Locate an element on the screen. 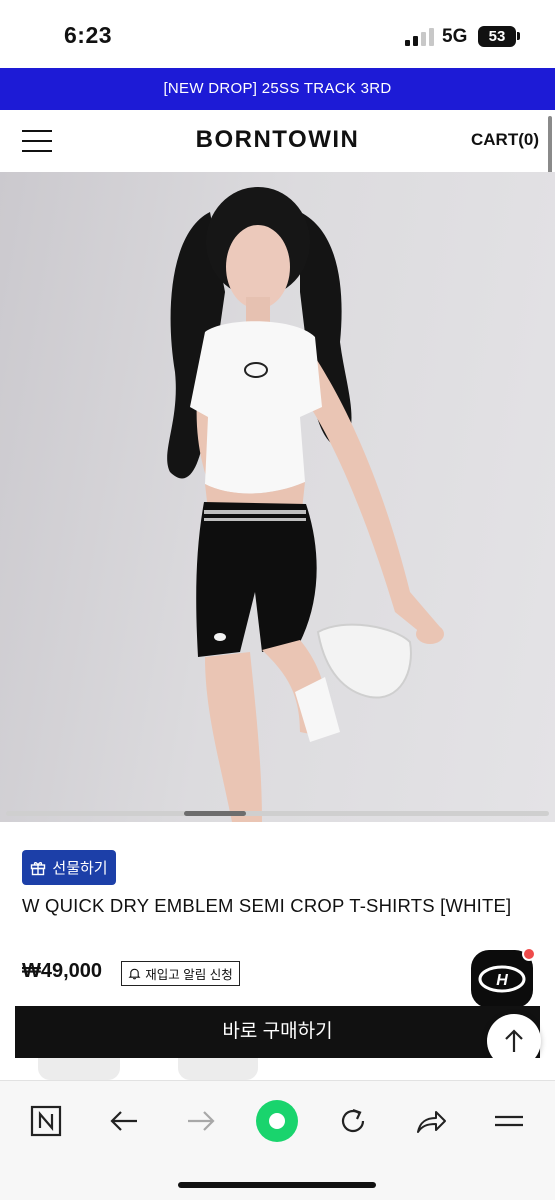  image-carousel-scrollbar is located at coordinates (277, 813).